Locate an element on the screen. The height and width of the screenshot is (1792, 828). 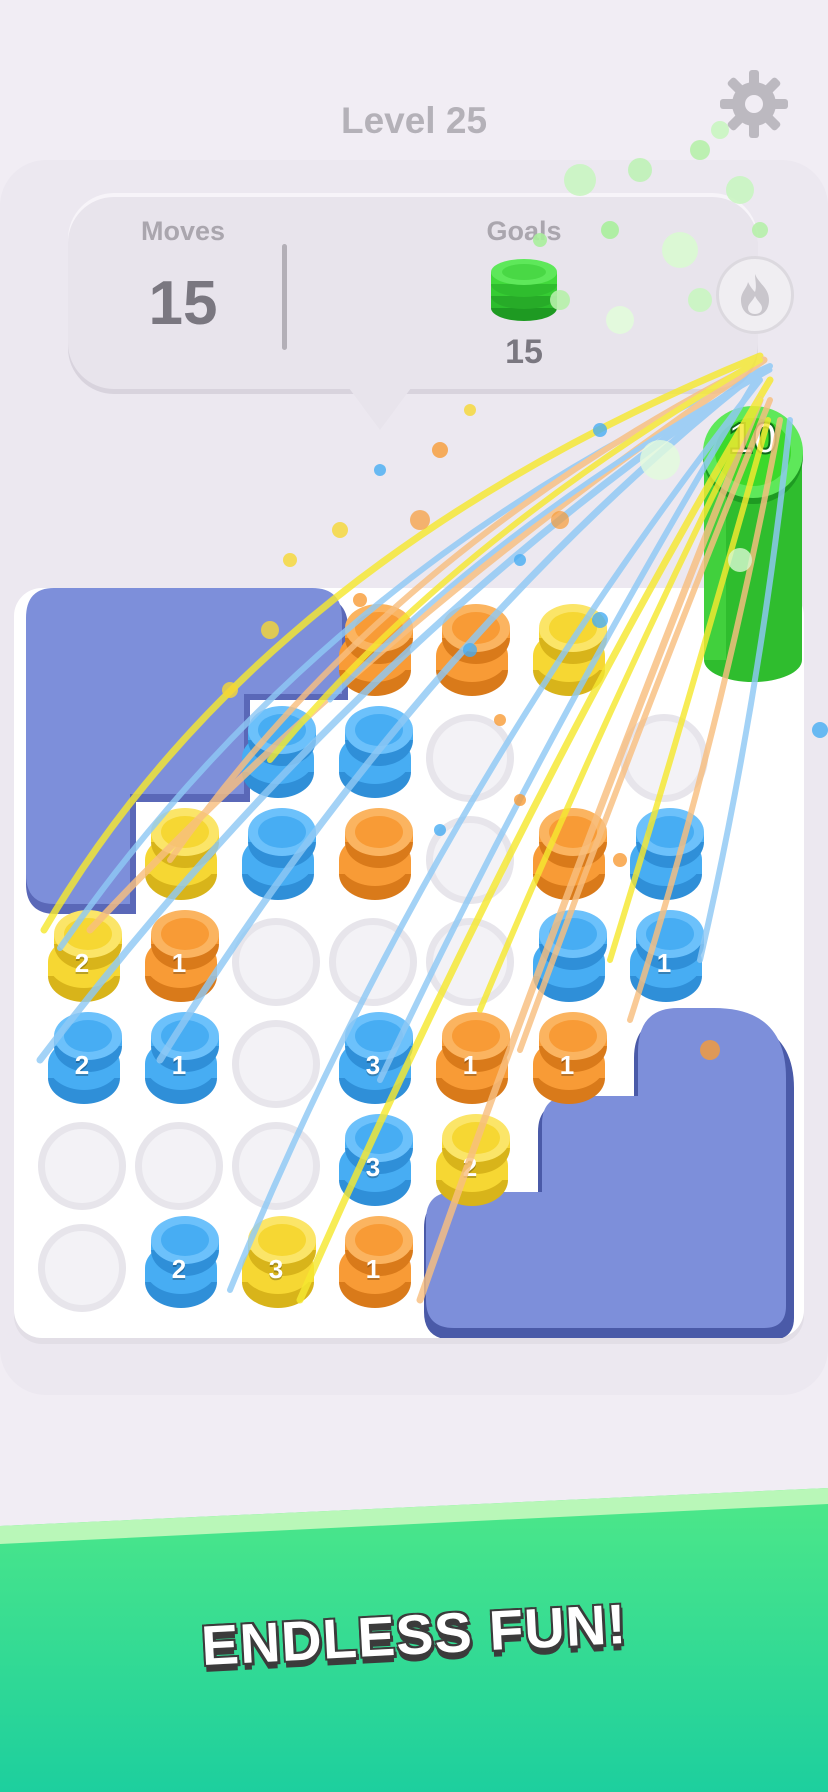
goals-label: Goals is located at coordinates (524, 231).